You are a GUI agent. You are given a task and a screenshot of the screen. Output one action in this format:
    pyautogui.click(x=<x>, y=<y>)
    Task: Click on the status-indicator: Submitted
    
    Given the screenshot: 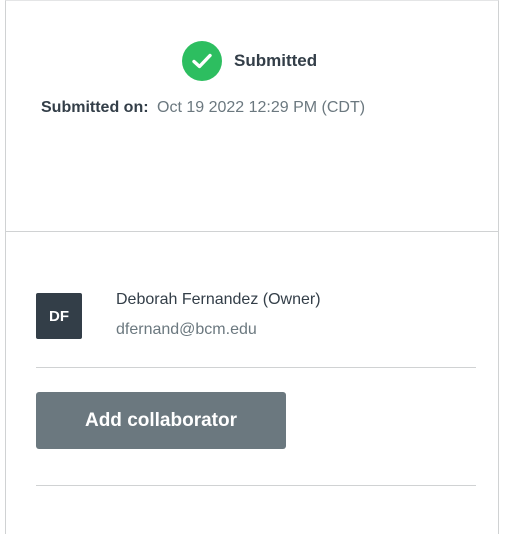 What is the action you would take?
    pyautogui.click(x=249, y=61)
    